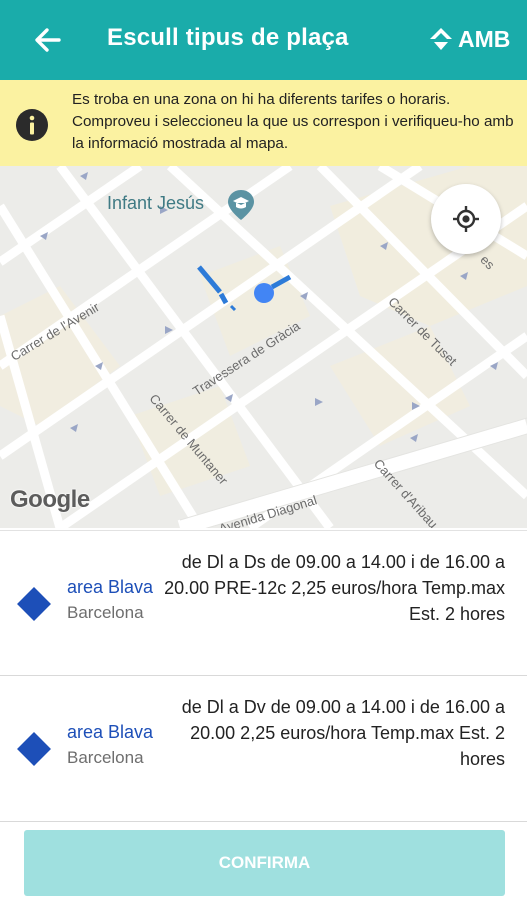 Image resolution: width=527 pixels, height=900 pixels. I want to click on amb-logo: AMB, so click(469, 39).